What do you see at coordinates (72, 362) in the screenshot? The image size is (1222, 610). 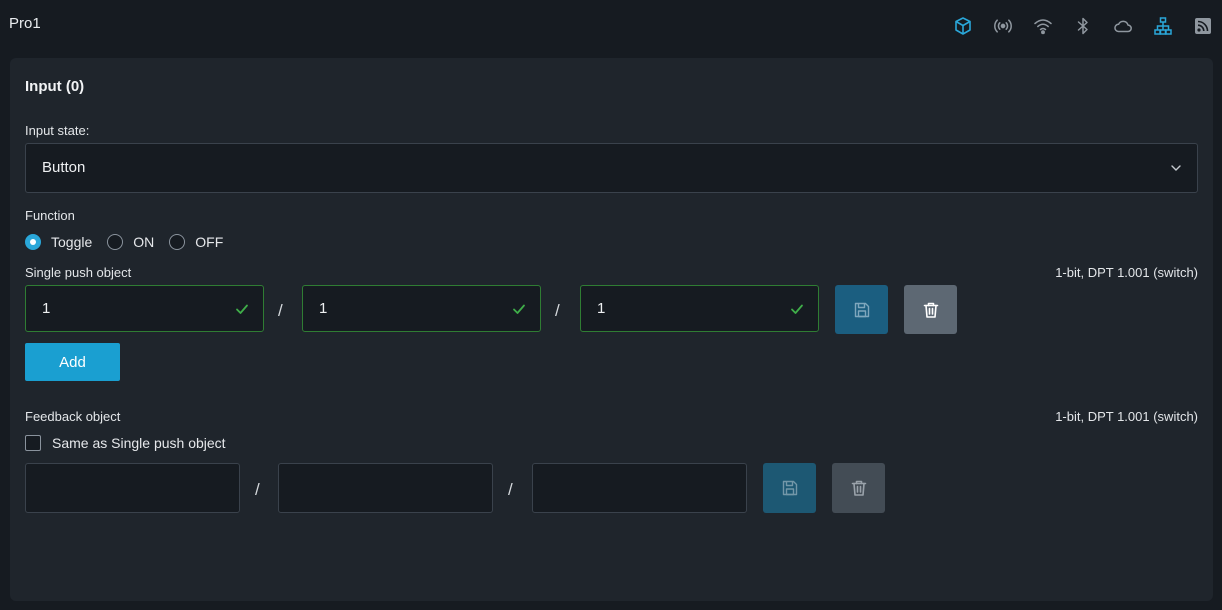 I see `add-button: Add` at bounding box center [72, 362].